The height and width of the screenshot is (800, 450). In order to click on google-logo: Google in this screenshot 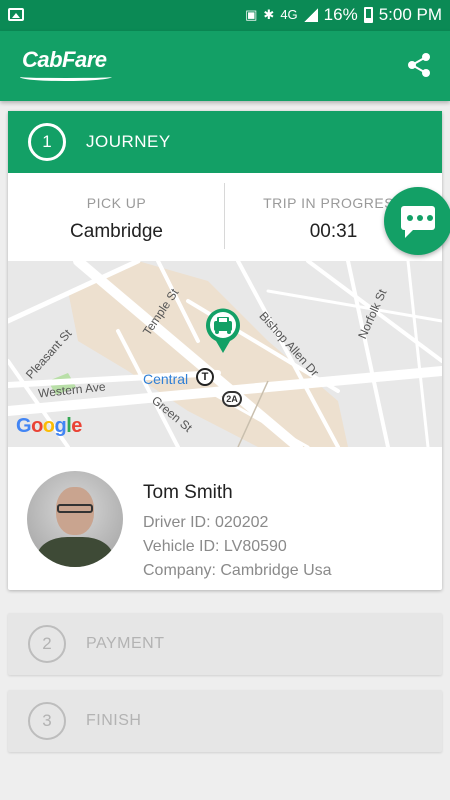, I will do `click(49, 426)`.